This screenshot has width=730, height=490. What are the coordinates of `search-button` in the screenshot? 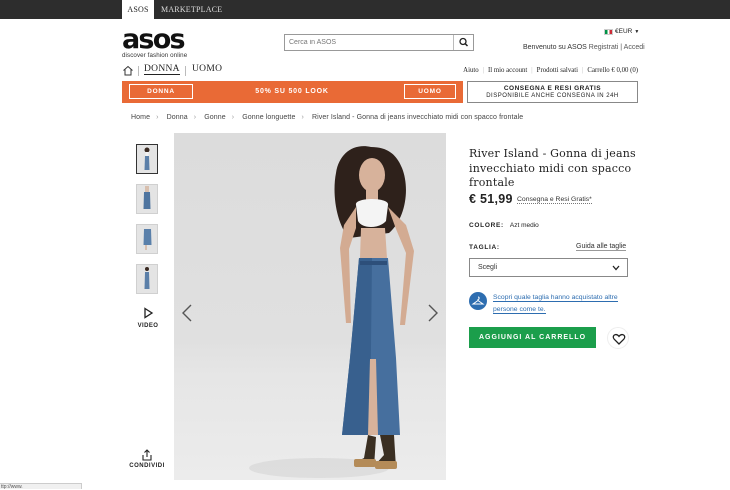 It's located at (463, 42).